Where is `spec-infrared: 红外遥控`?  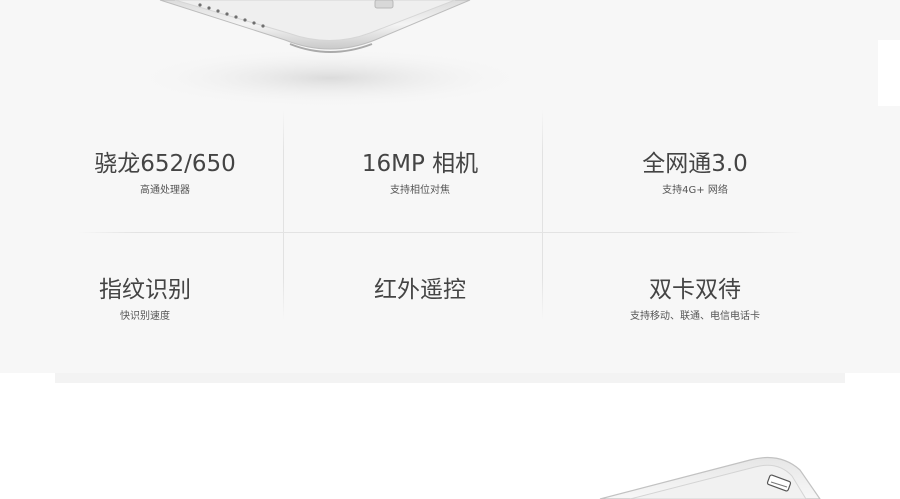 spec-infrared: 红外遥控 is located at coordinates (420, 293).